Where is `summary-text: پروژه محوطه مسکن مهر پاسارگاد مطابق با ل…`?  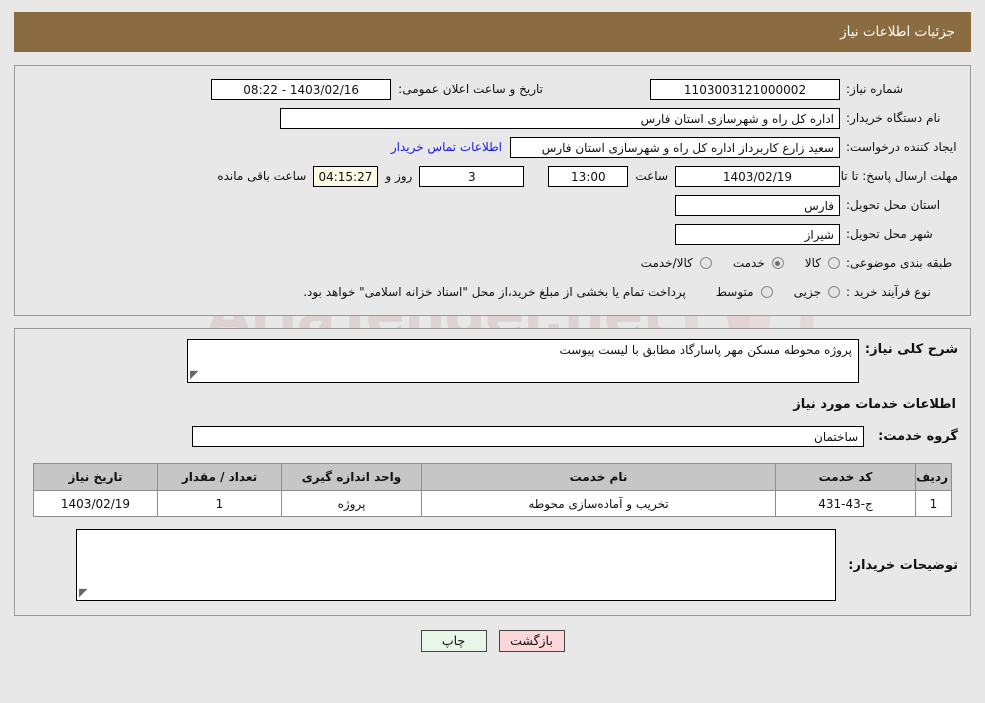
summary-text: پروژه محوطه مسکن مهر پاسارگاد مطابق با ل… is located at coordinates (705, 350).